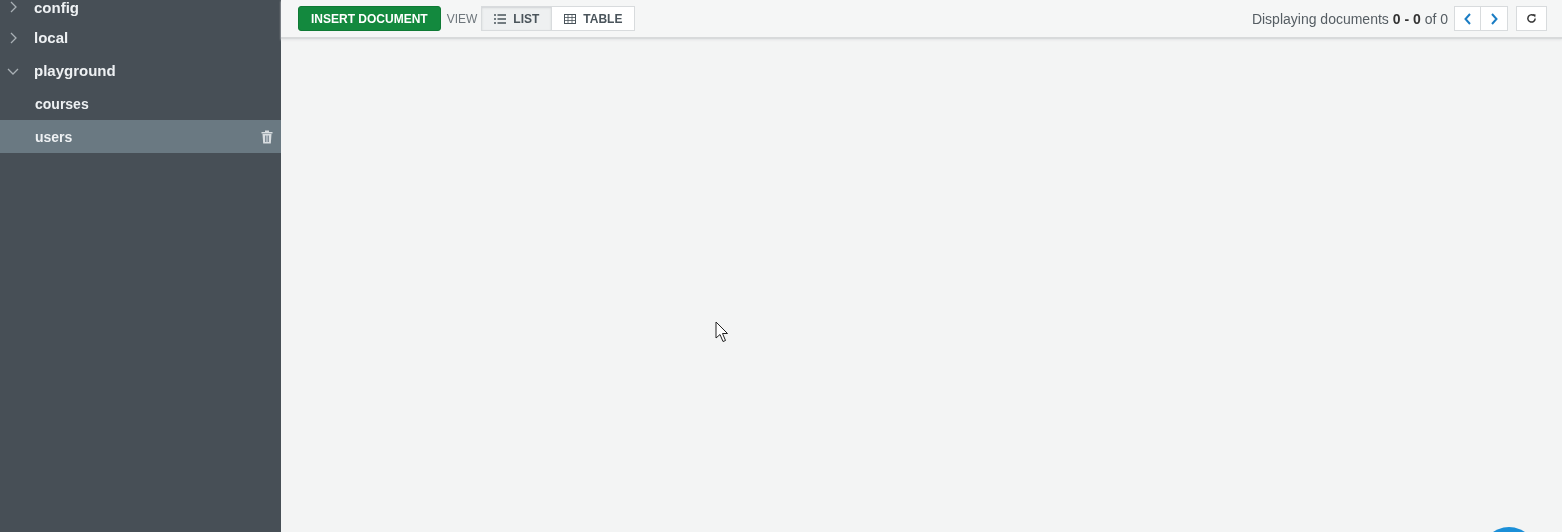  I want to click on next-page-button, so click(1494, 18).